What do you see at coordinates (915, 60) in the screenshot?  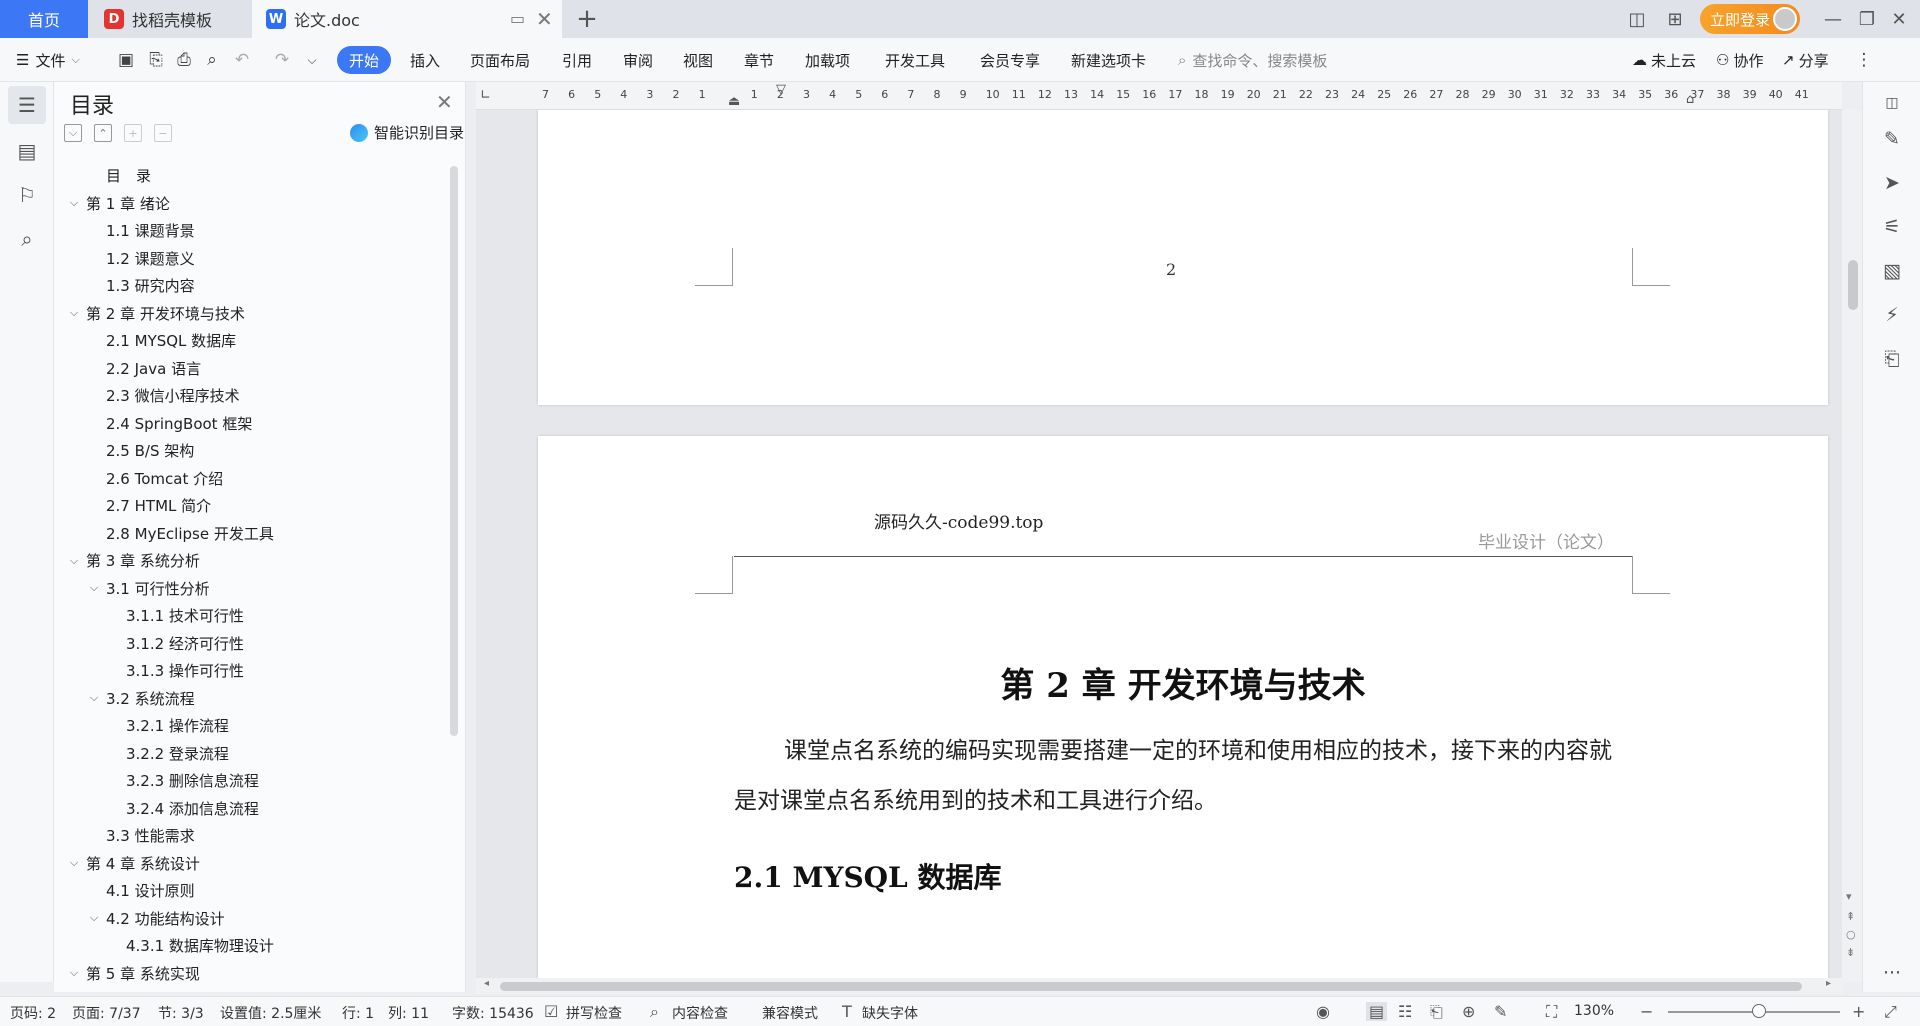 I see `tab-devtools: 开发工具` at bounding box center [915, 60].